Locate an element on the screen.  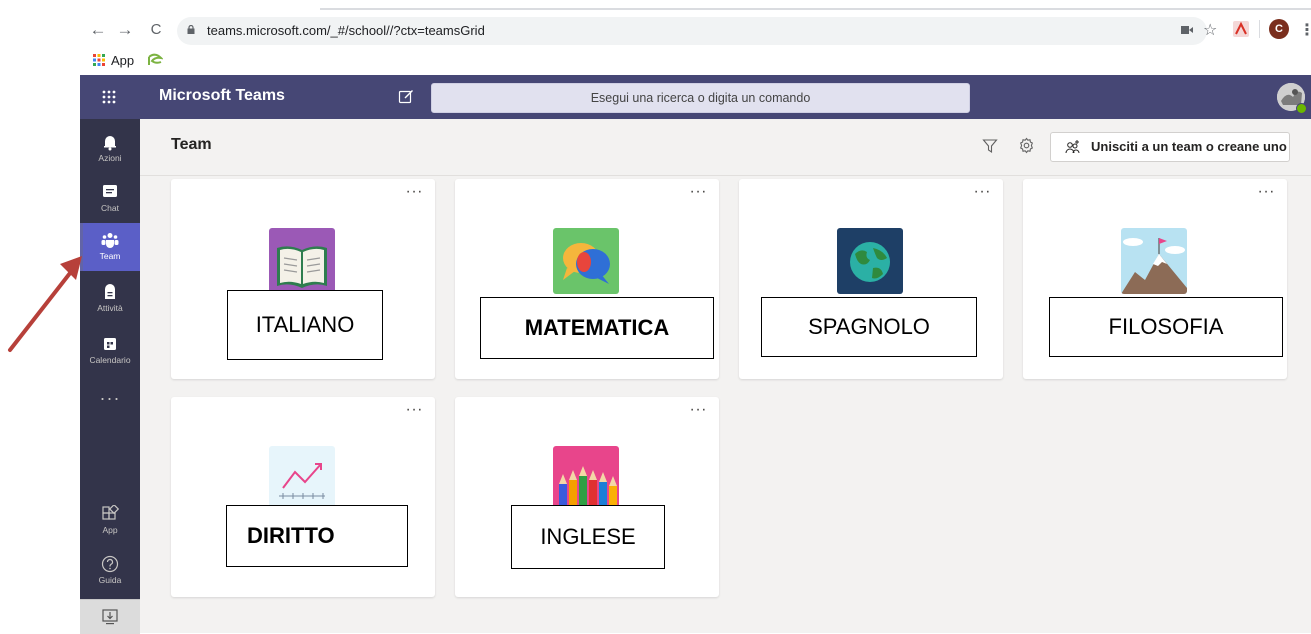
apps-icon is located at coordinates (110, 512).